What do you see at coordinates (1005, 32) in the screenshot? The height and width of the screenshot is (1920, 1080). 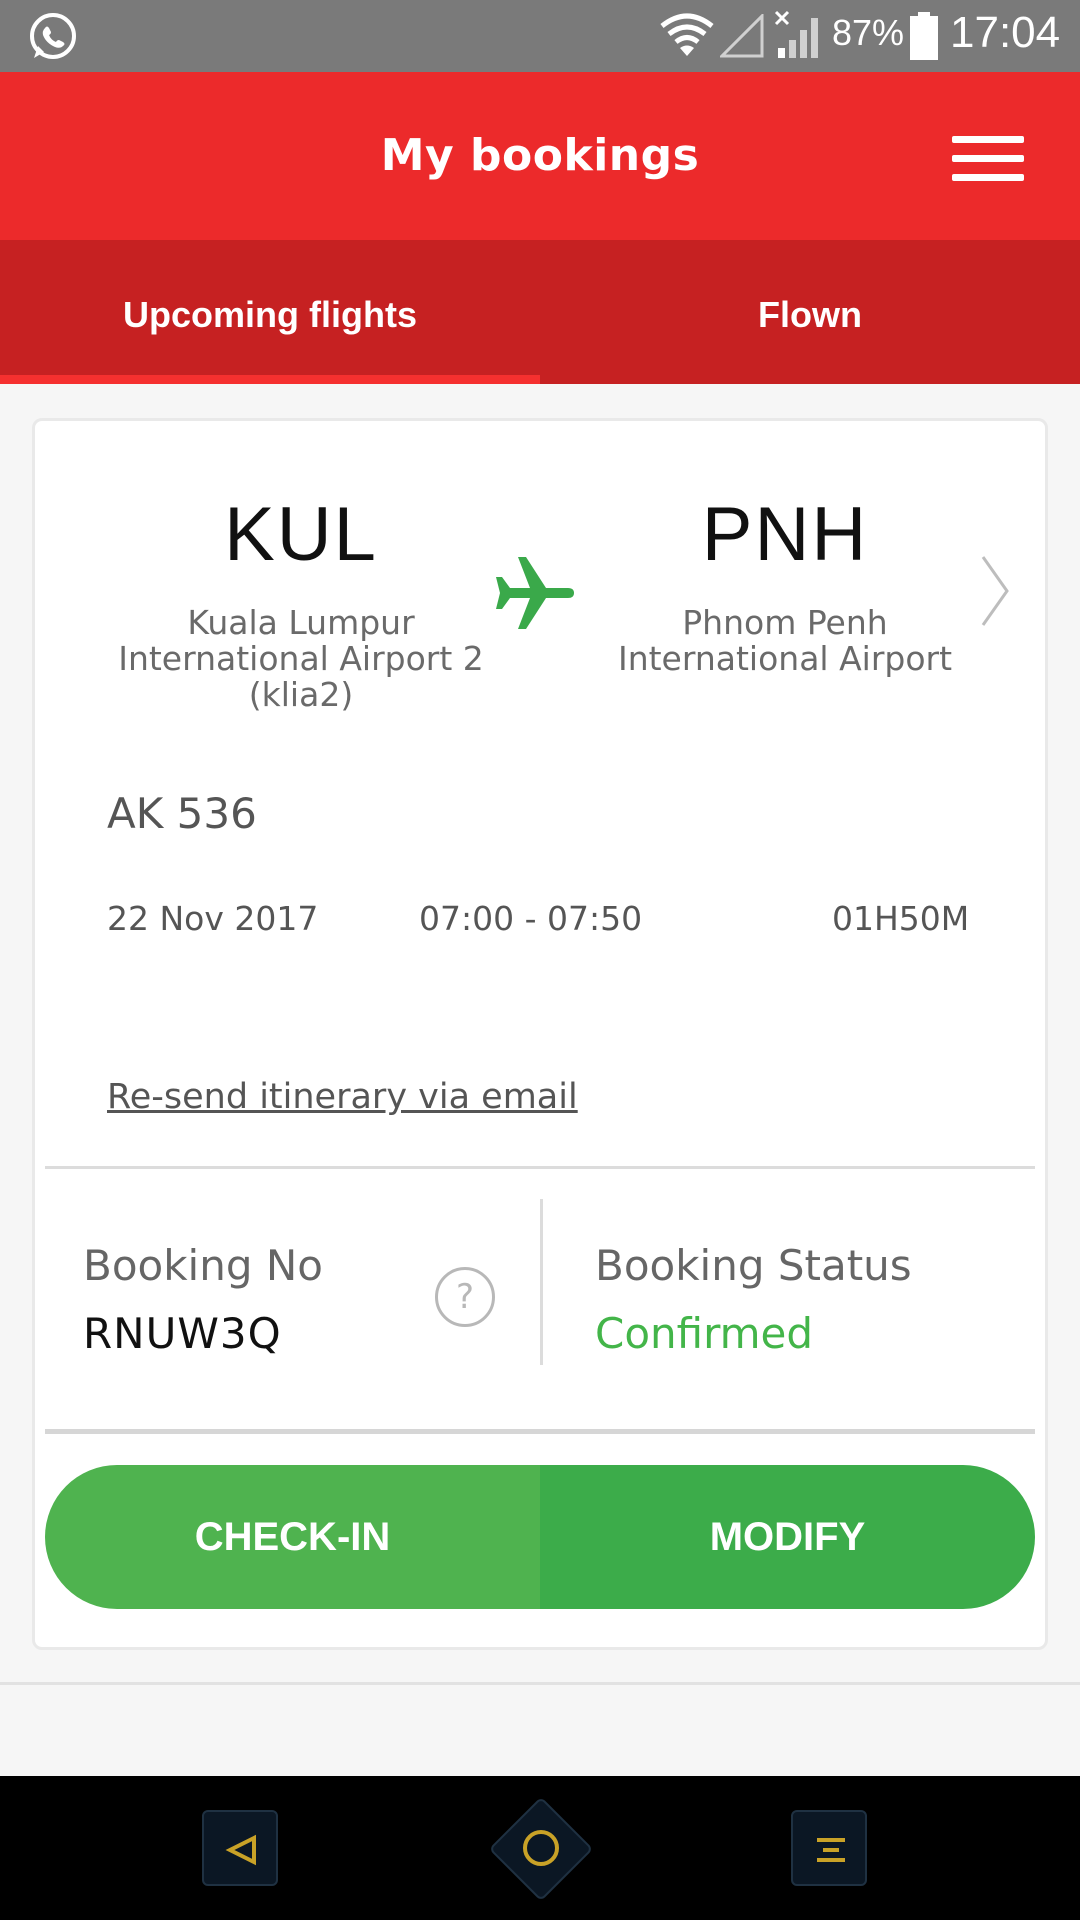 I see `clock: 17:04` at bounding box center [1005, 32].